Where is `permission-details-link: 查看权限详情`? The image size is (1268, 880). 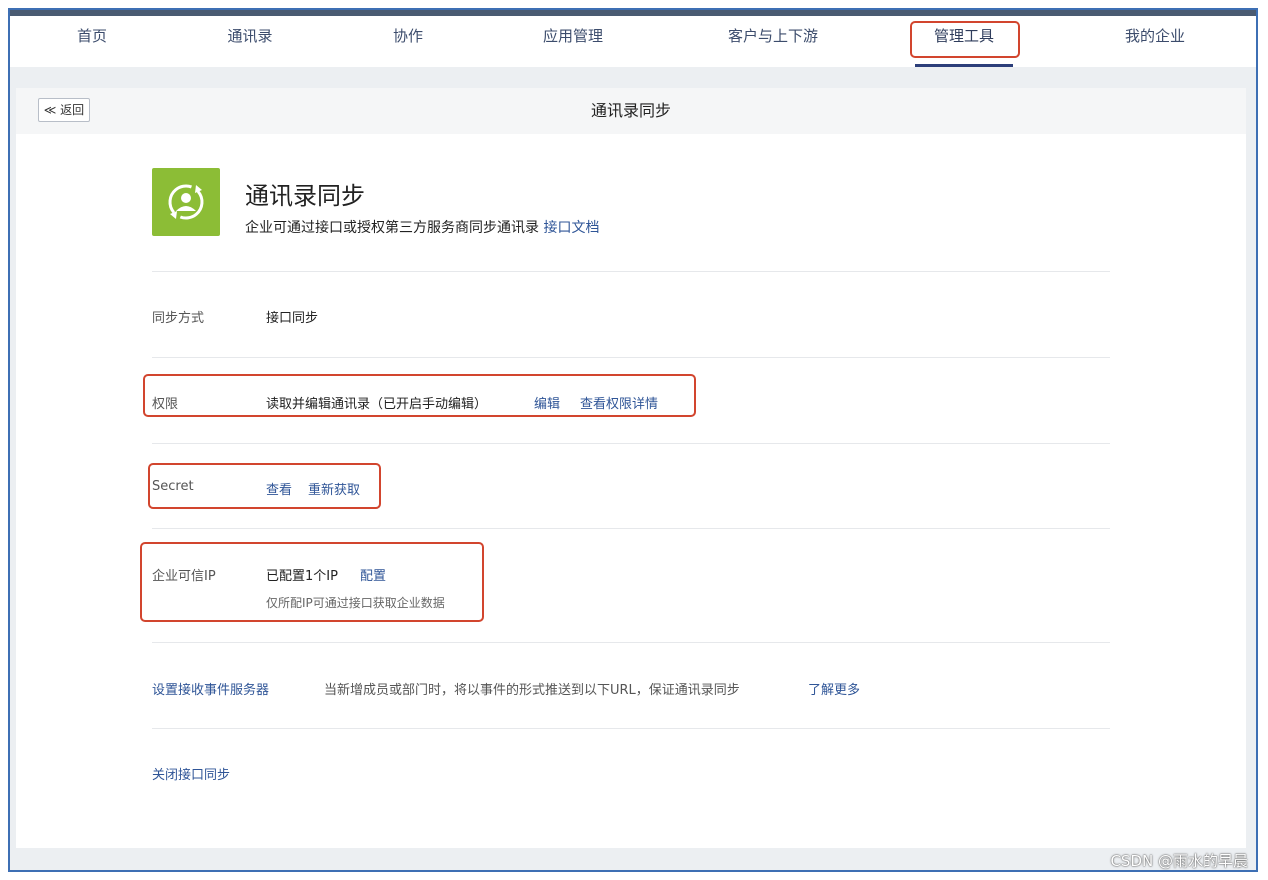 permission-details-link: 查看权限详情 is located at coordinates (619, 402).